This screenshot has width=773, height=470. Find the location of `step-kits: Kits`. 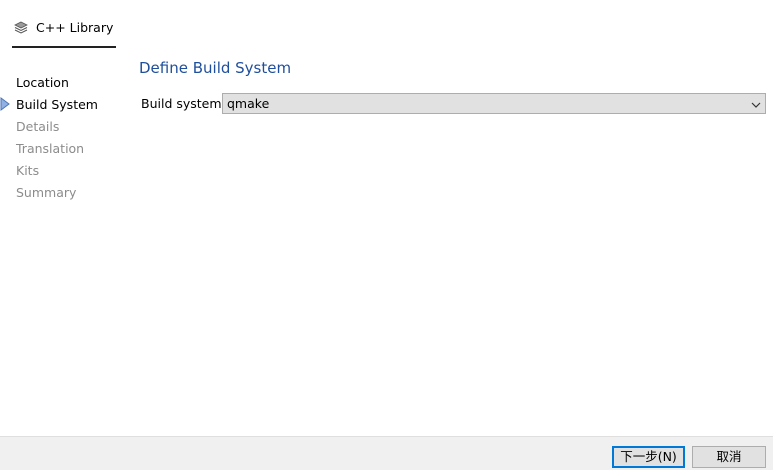

step-kits: Kits is located at coordinates (28, 170).